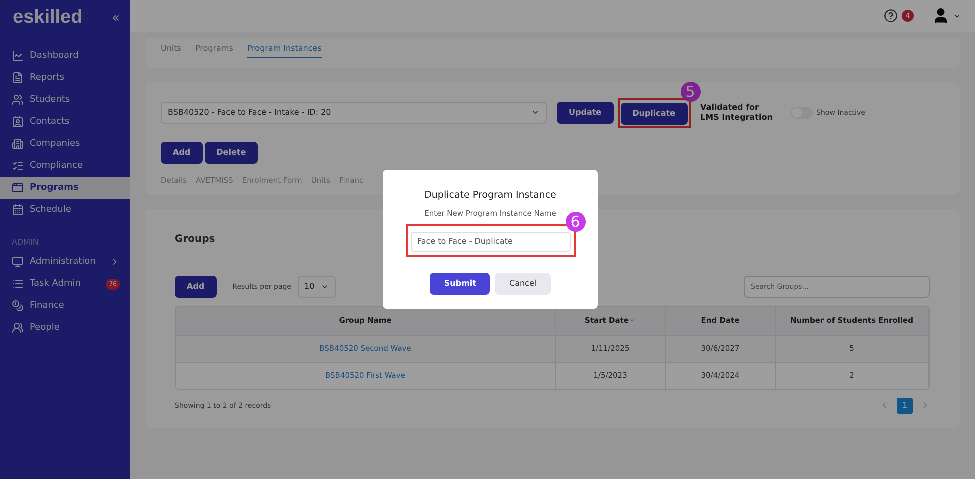  What do you see at coordinates (116, 18) in the screenshot?
I see `collapse-button: «` at bounding box center [116, 18].